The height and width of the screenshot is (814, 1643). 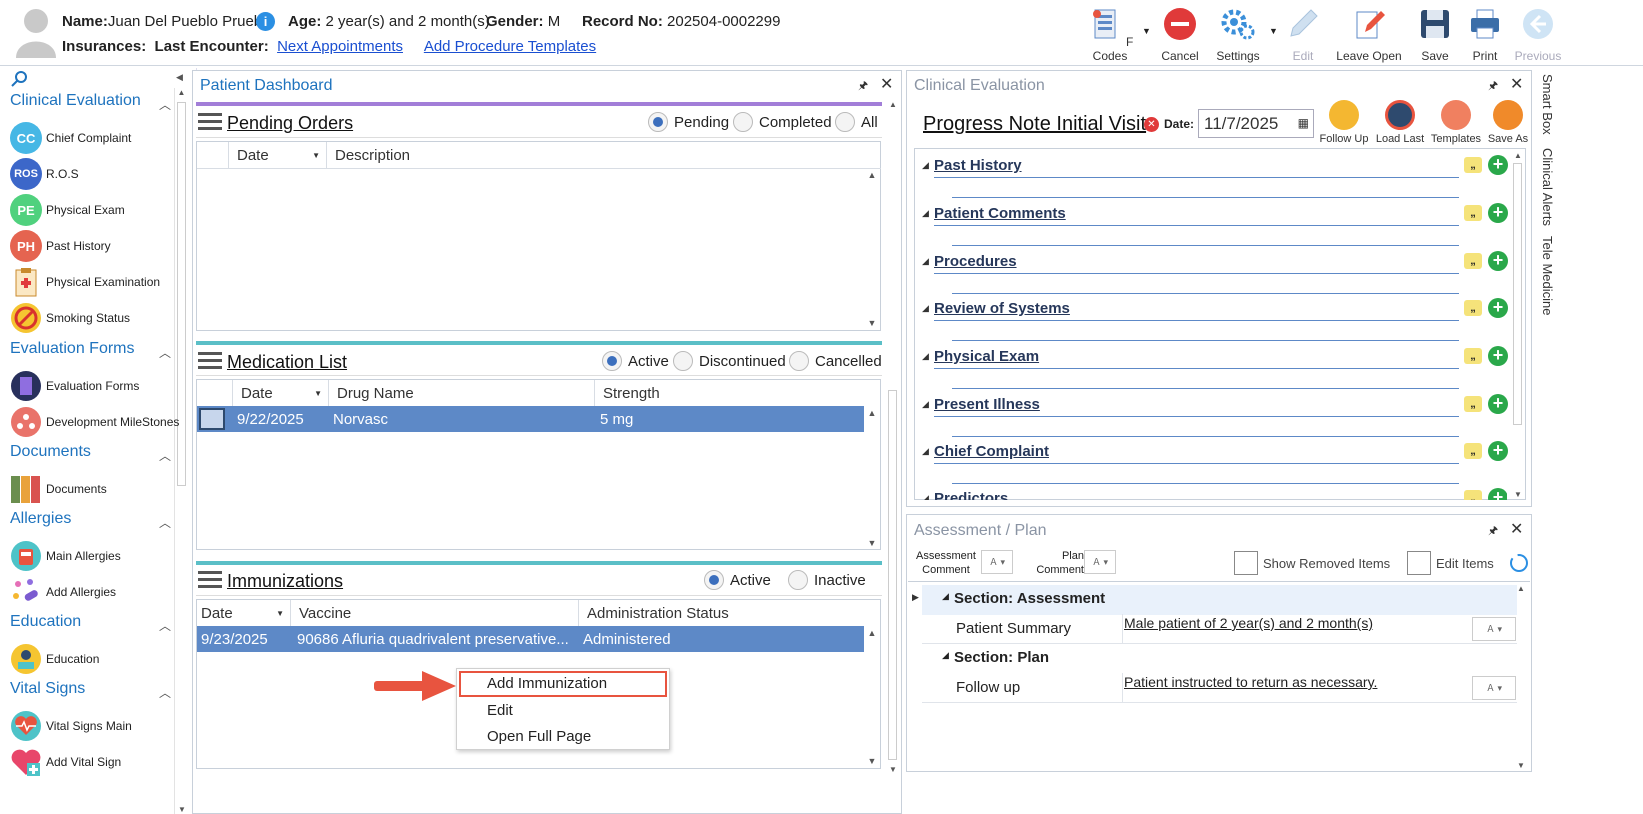 What do you see at coordinates (1002, 308) in the screenshot?
I see `section-label: Review of Systems` at bounding box center [1002, 308].